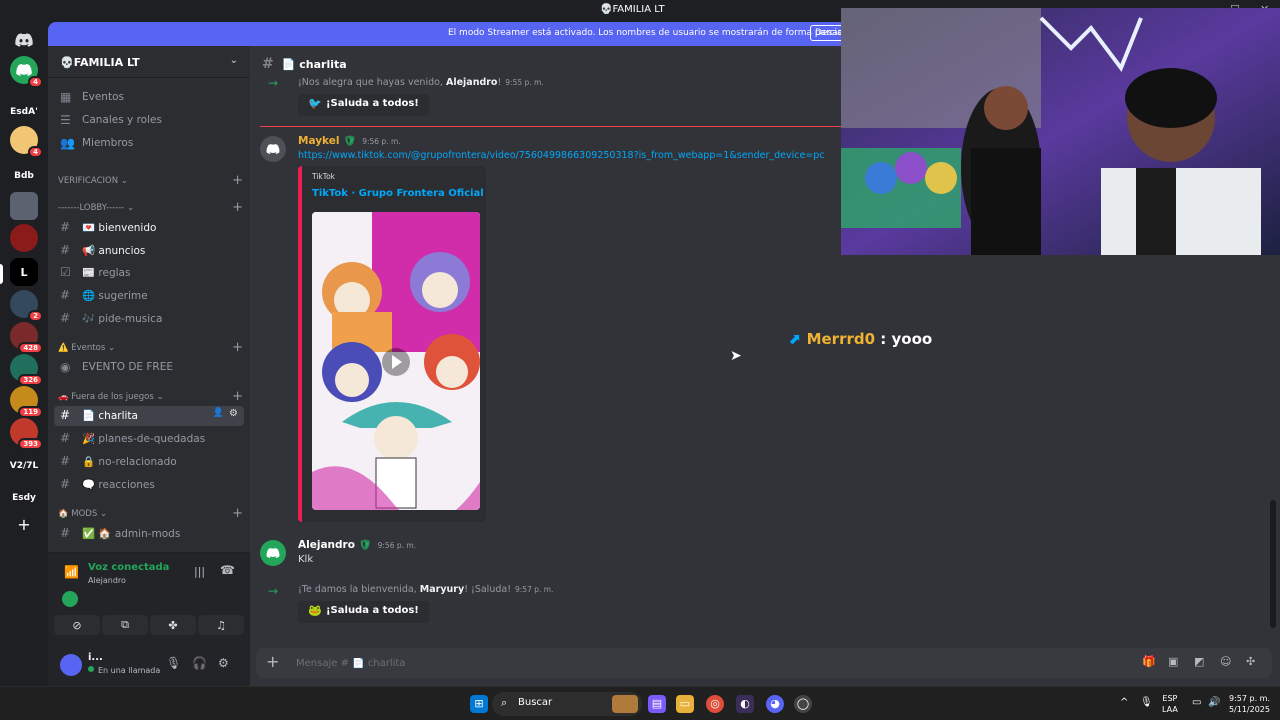 The height and width of the screenshot is (720, 1280). Describe the element at coordinates (803, 704) in the screenshot. I see `obs-icon: ◯` at that location.